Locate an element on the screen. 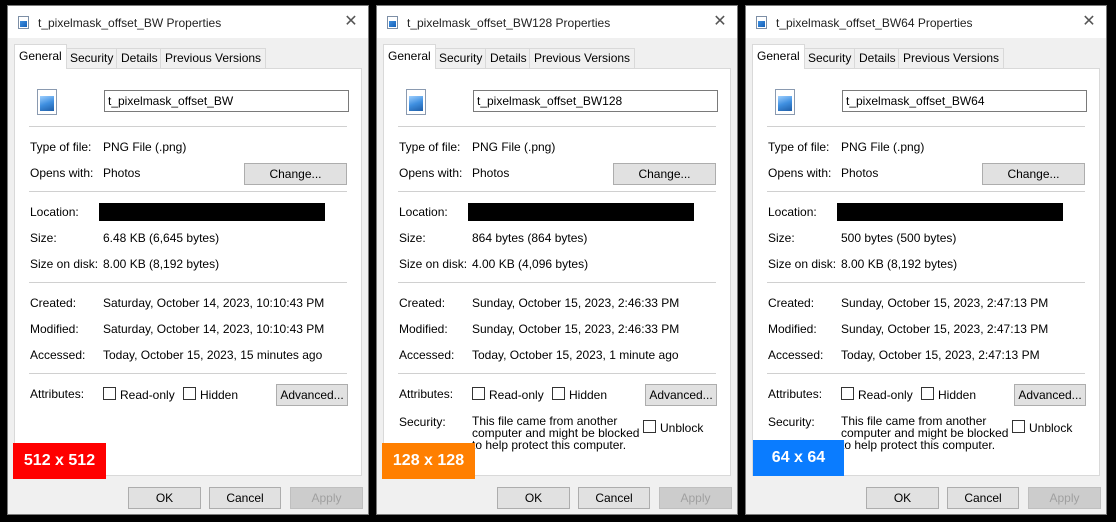  hidden-label: Hidden is located at coordinates (957, 395).